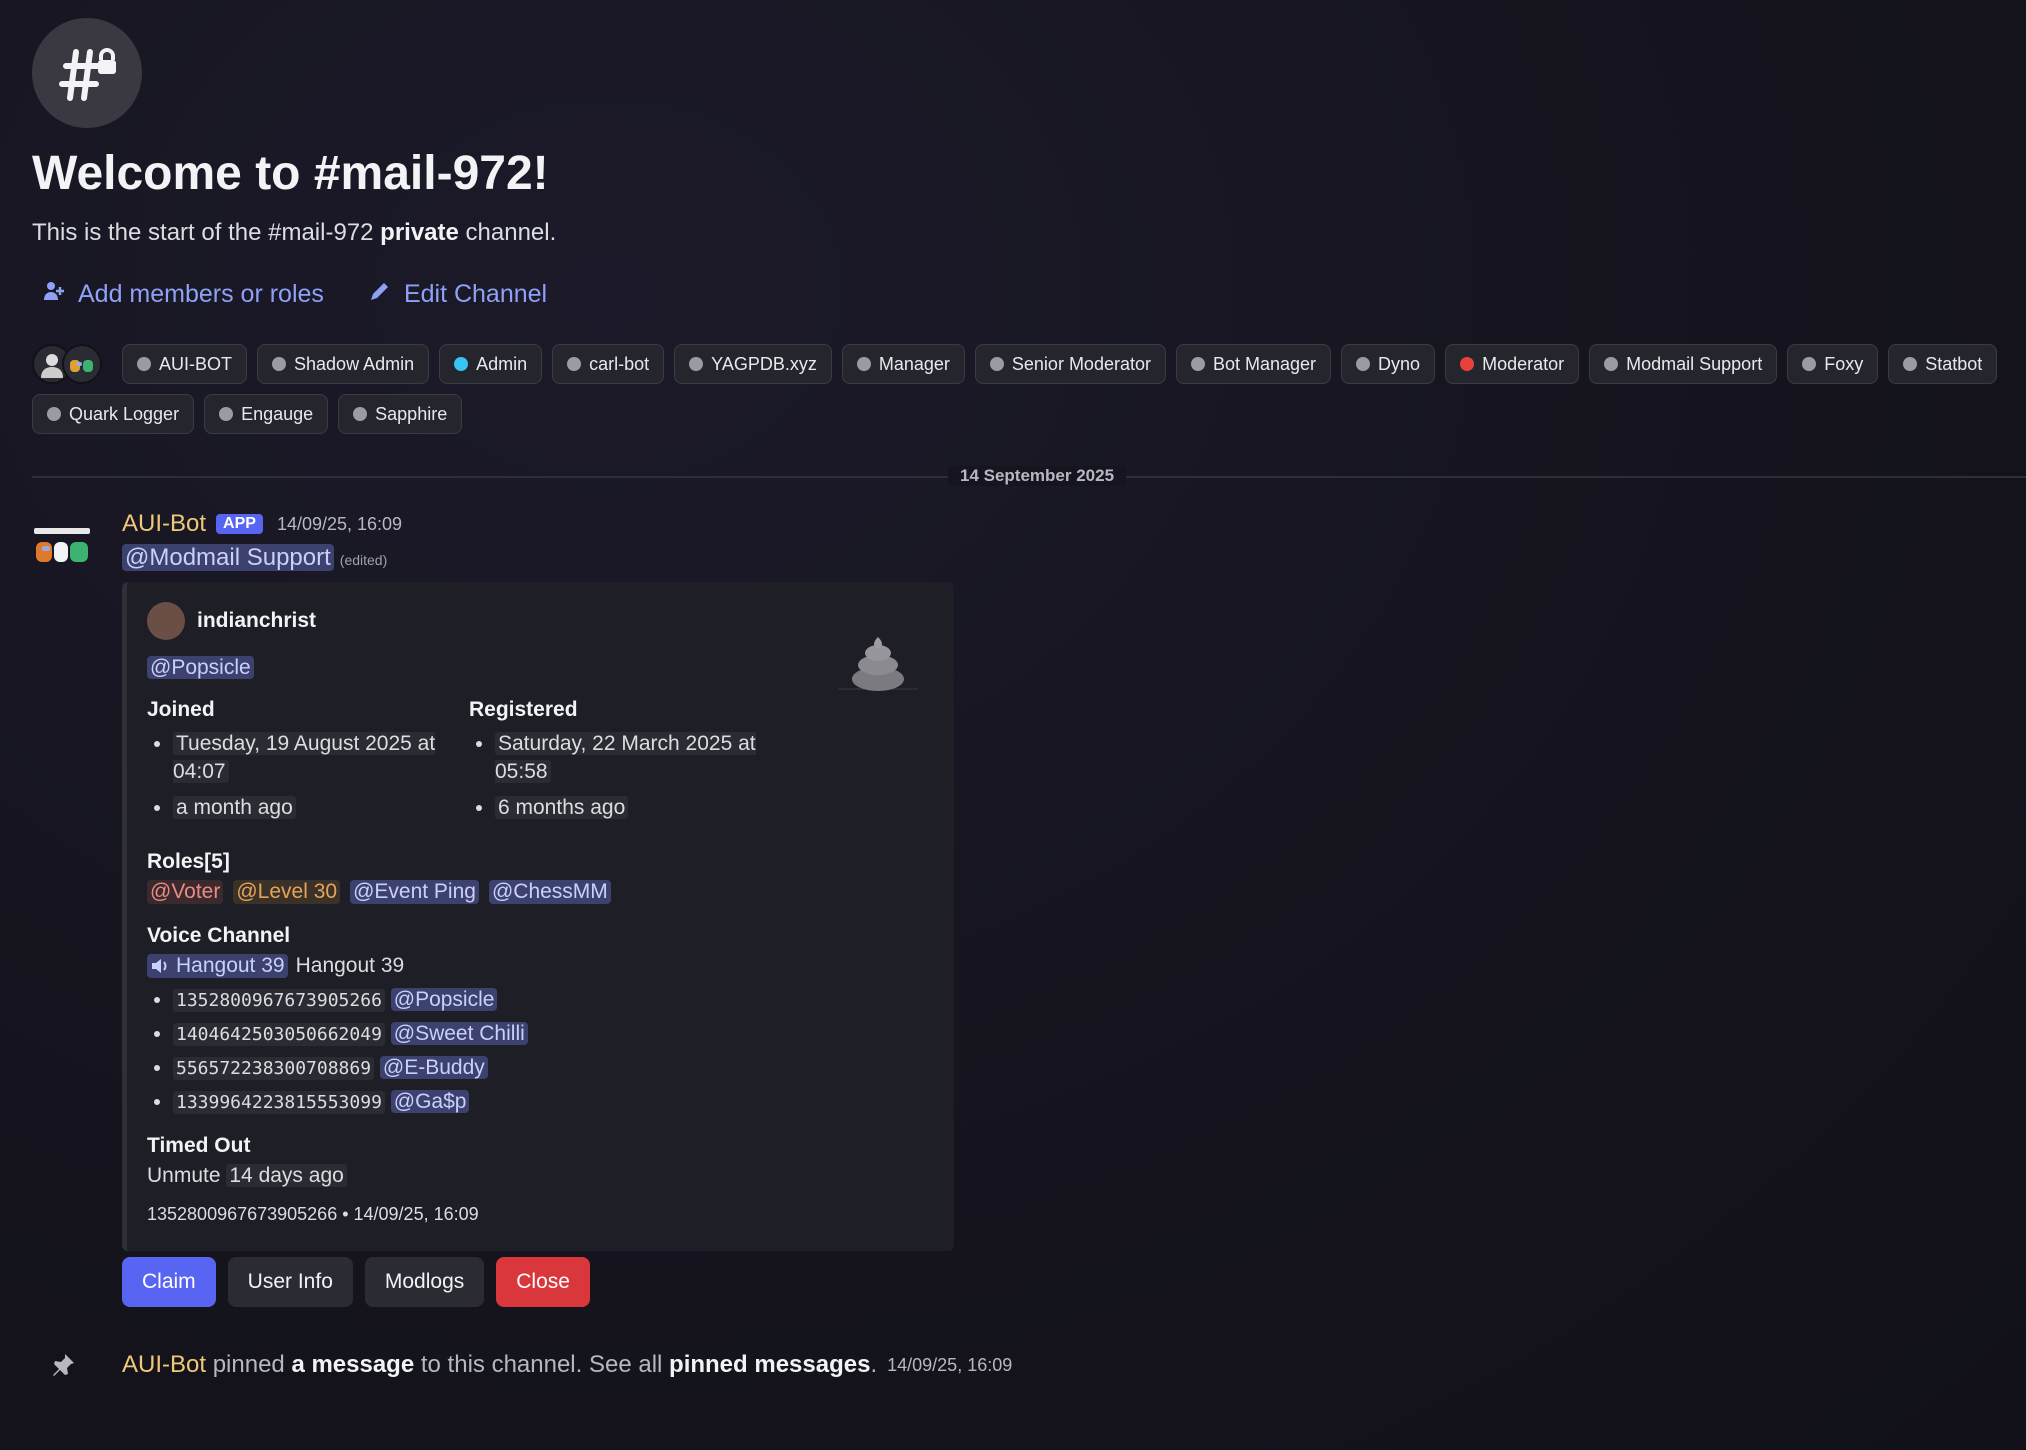 This screenshot has width=2026, height=1450. What do you see at coordinates (433, 1067) in the screenshot?
I see `member-mention: @E-Buddy` at bounding box center [433, 1067].